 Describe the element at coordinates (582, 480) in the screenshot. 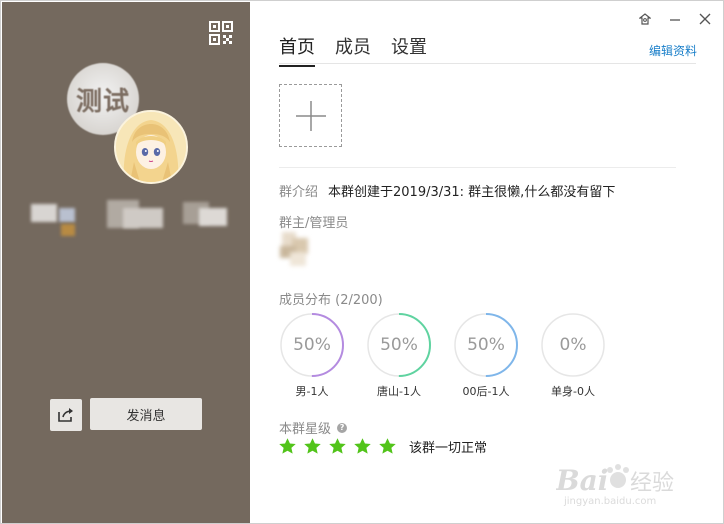

I see `svg-text: Bai` at that location.